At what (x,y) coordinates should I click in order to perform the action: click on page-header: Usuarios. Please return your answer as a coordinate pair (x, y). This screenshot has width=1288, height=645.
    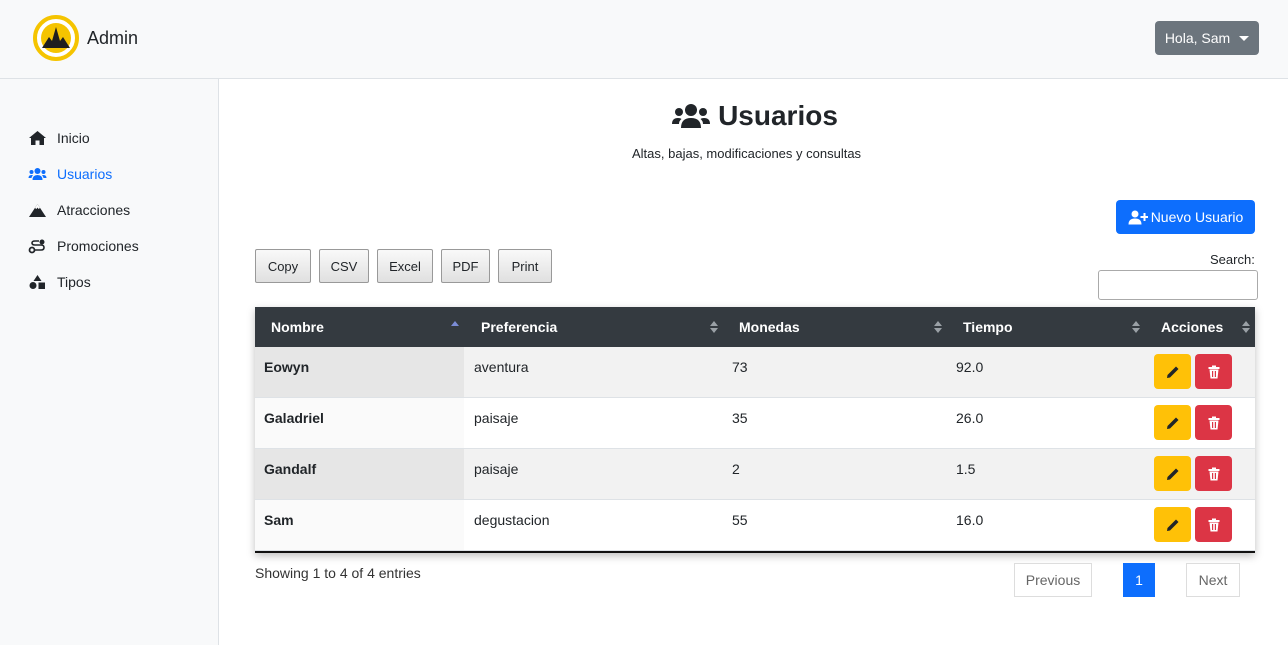
    Looking at the image, I should click on (644, 116).